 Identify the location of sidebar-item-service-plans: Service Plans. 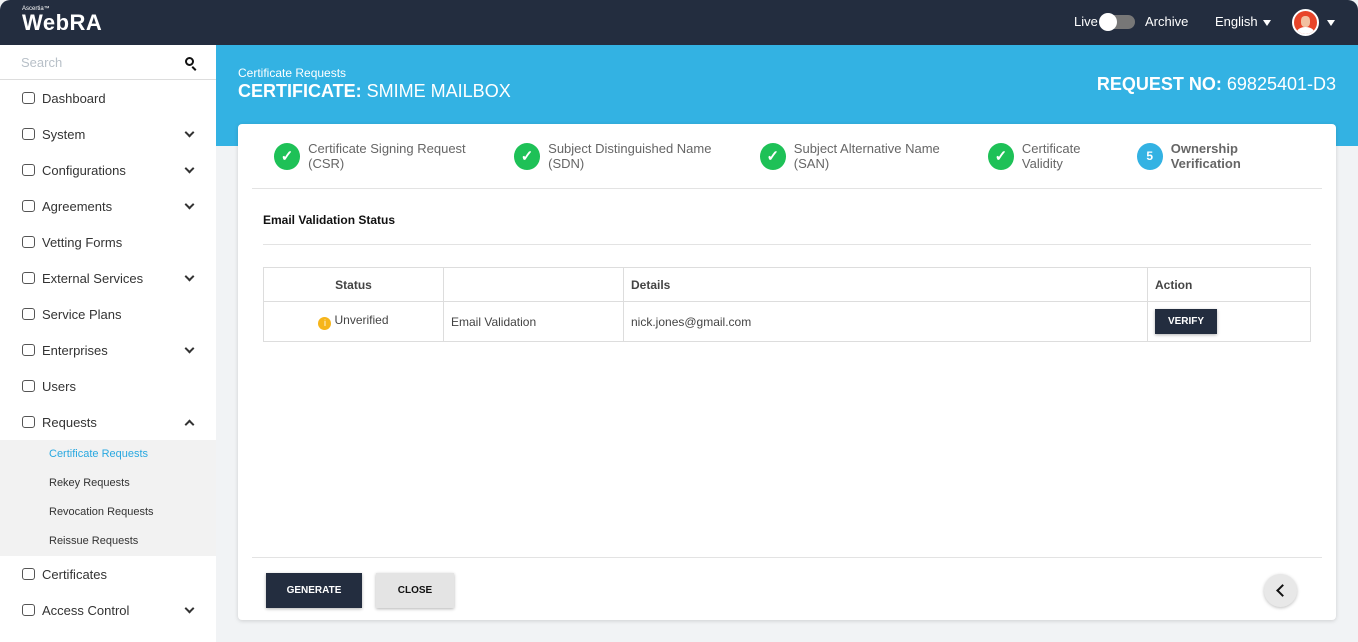
(108, 314).